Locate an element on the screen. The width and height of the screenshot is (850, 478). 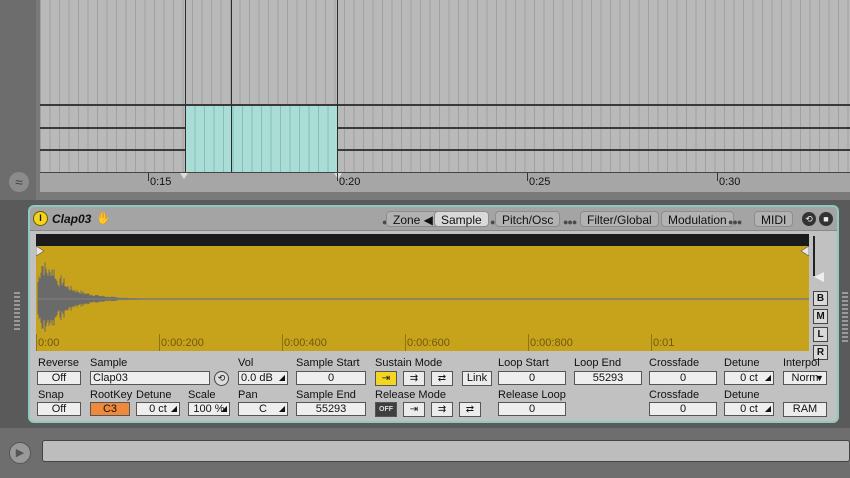
tab-pitch-osc: Pitch/Osc is located at coordinates (528, 219).